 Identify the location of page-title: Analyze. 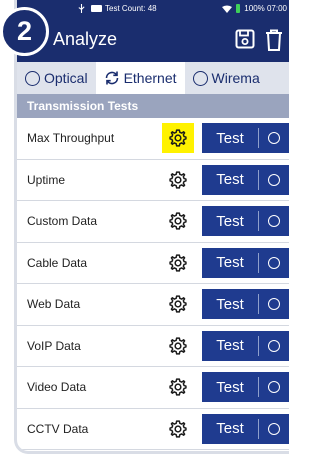
(85, 39).